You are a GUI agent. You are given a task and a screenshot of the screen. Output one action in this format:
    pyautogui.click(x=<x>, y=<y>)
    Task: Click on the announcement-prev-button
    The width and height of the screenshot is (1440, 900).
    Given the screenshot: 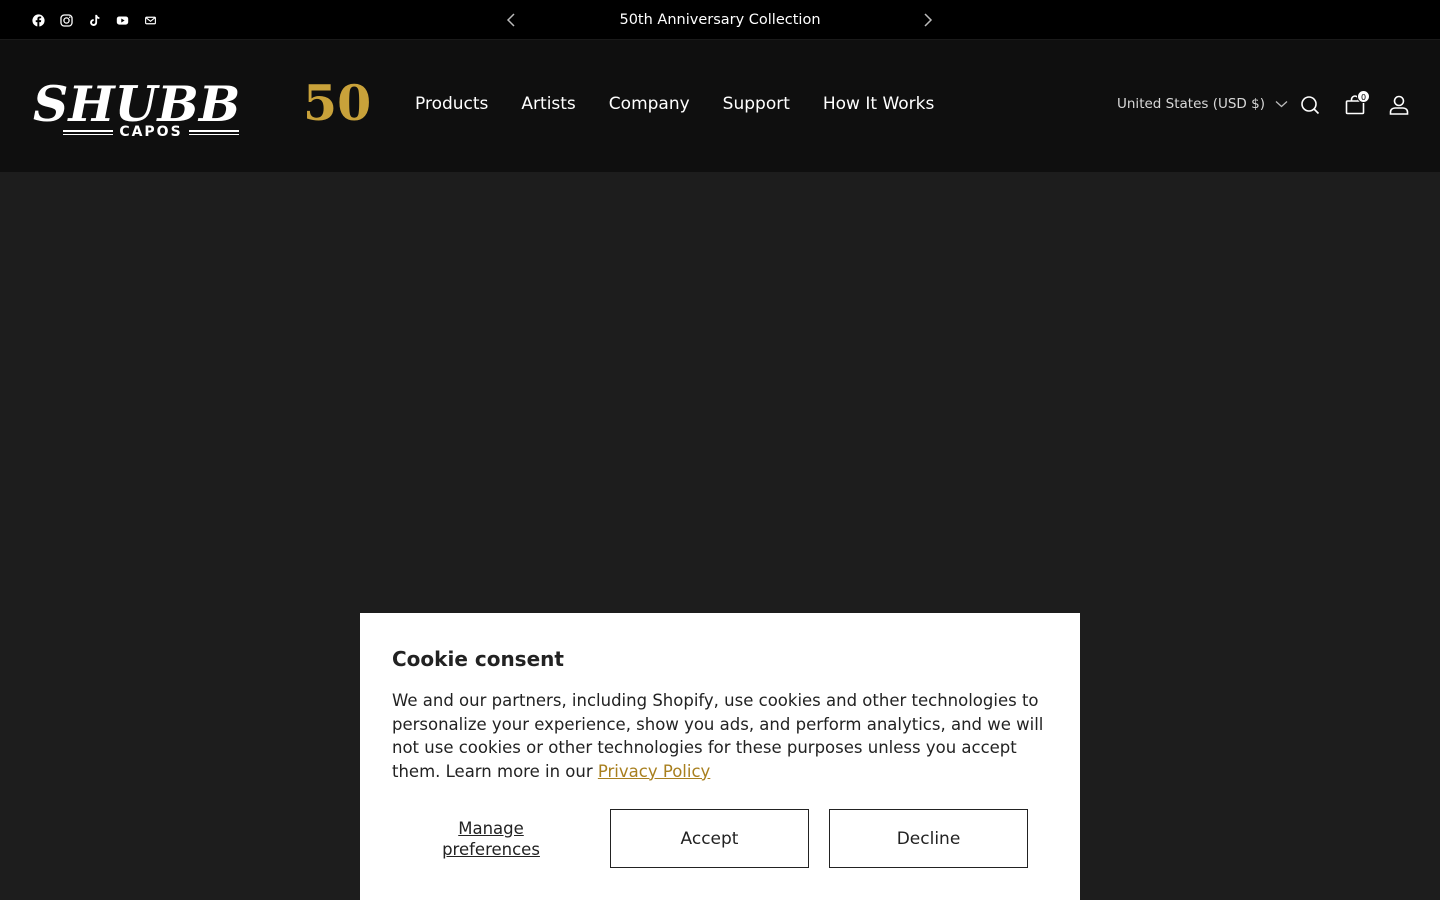 What is the action you would take?
    pyautogui.click(x=511, y=20)
    